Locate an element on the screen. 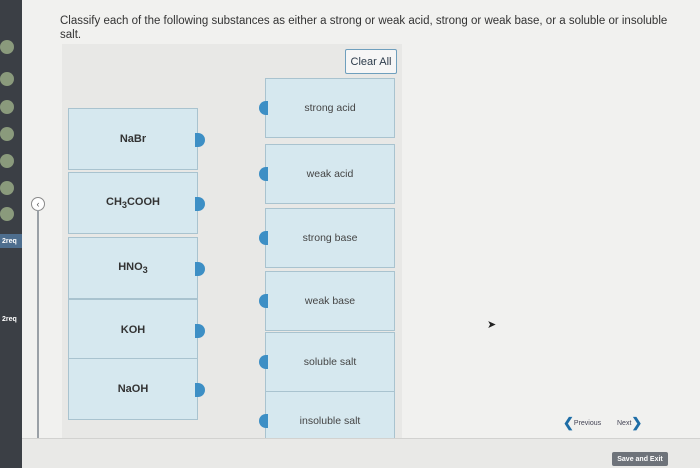 The width and height of the screenshot is (700, 468). question-nav-sidebar: 2req 2req is located at coordinates (11, 234).